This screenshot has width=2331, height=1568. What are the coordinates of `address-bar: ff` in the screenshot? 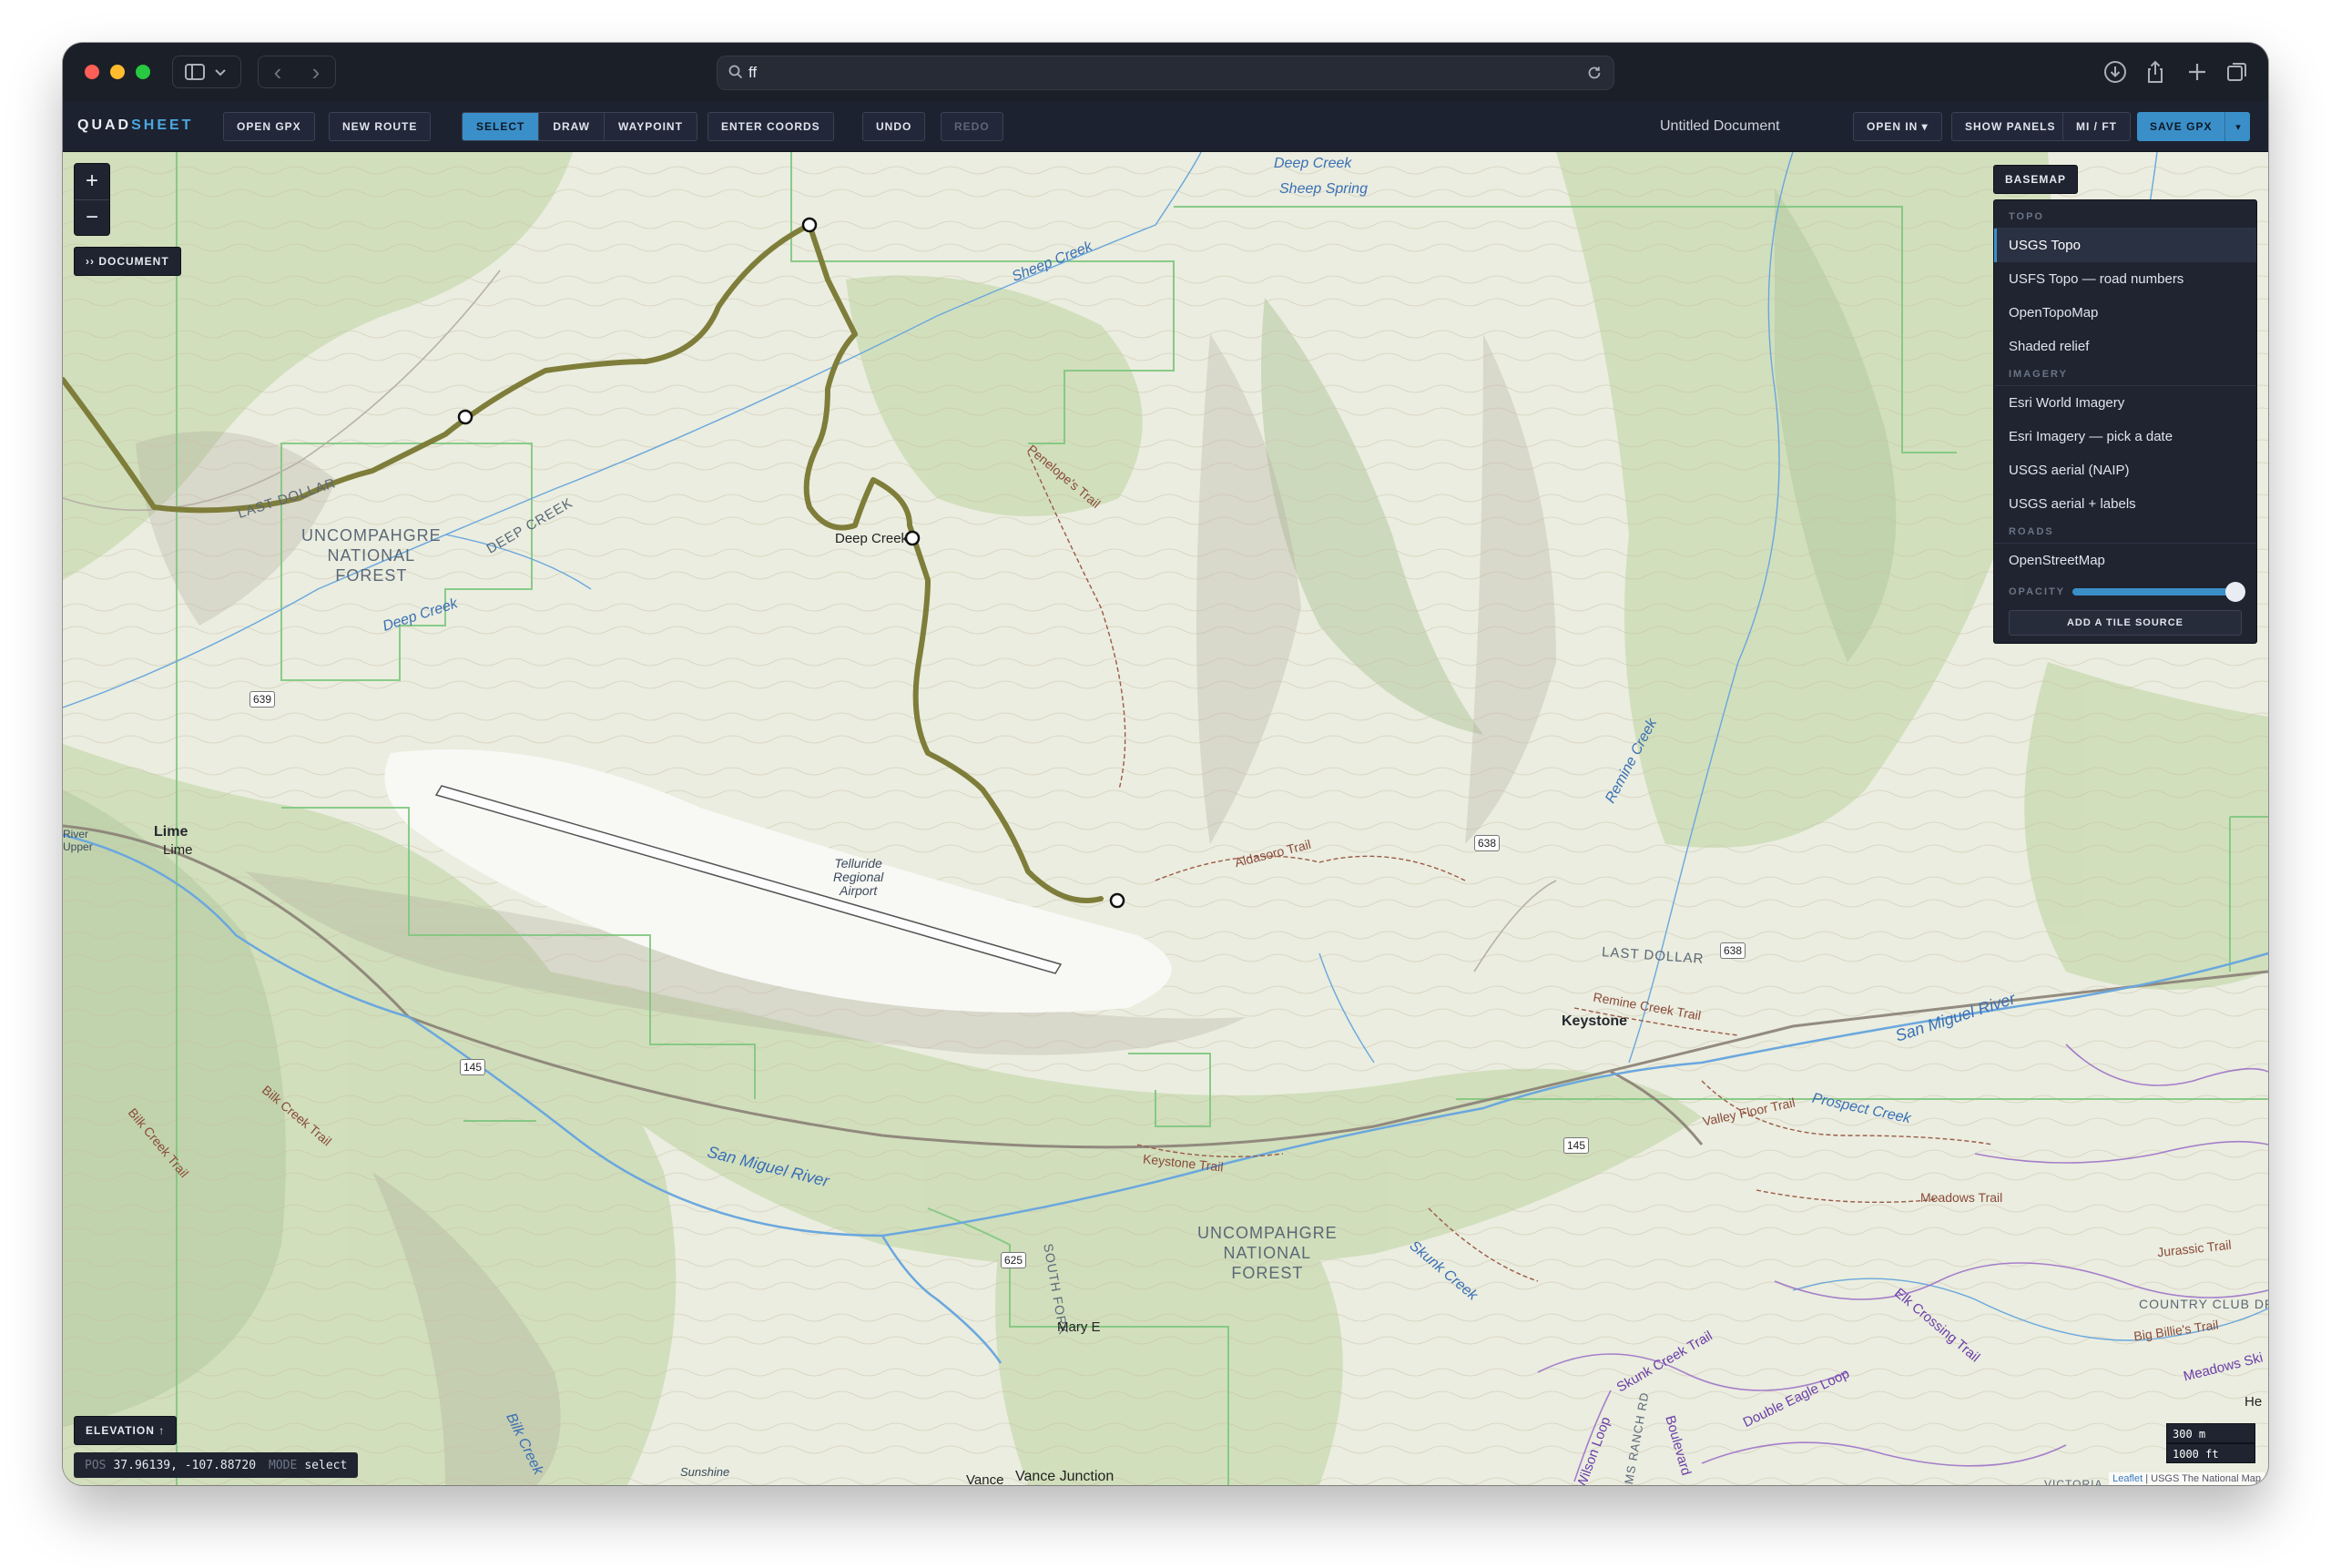 It's located at (1165, 73).